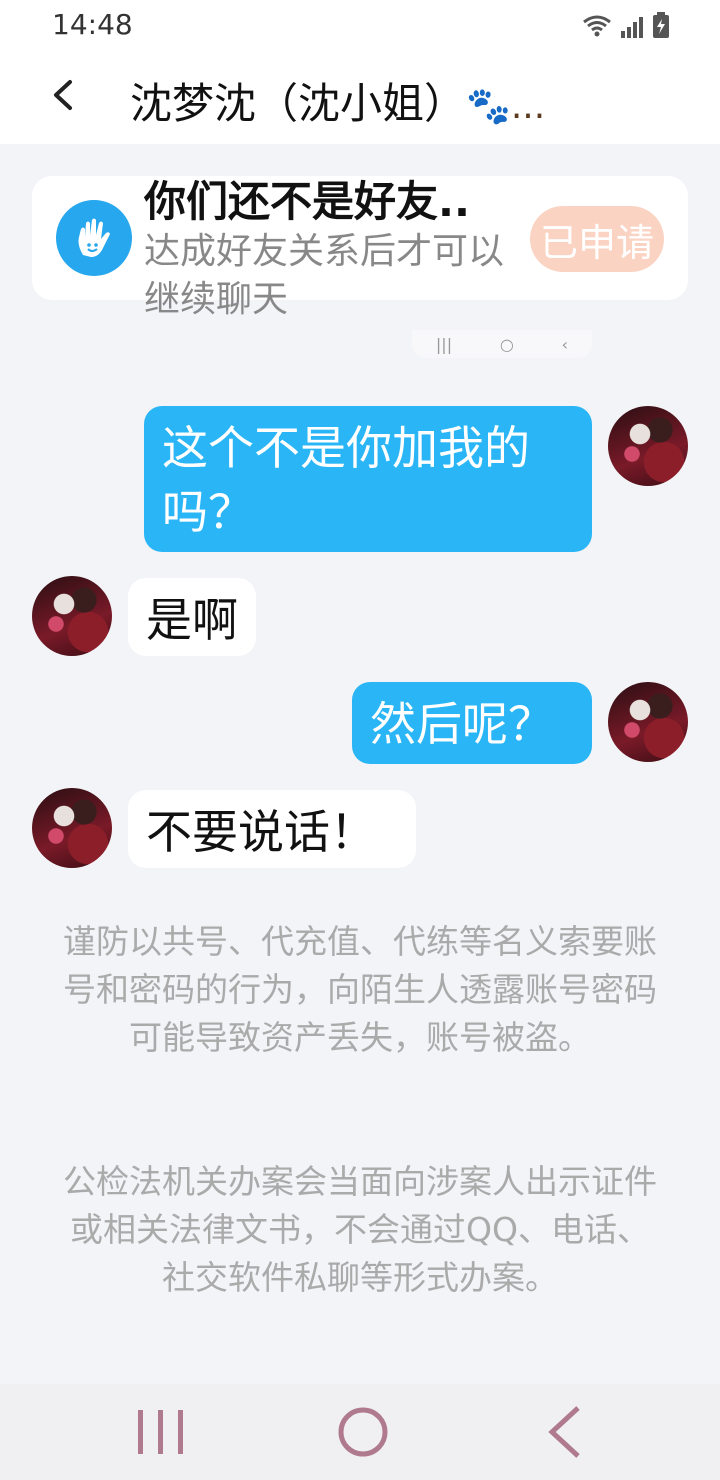 This screenshot has width=720, height=1480. I want to click on friend-card-title: 你们还不是好友.., so click(307, 201).